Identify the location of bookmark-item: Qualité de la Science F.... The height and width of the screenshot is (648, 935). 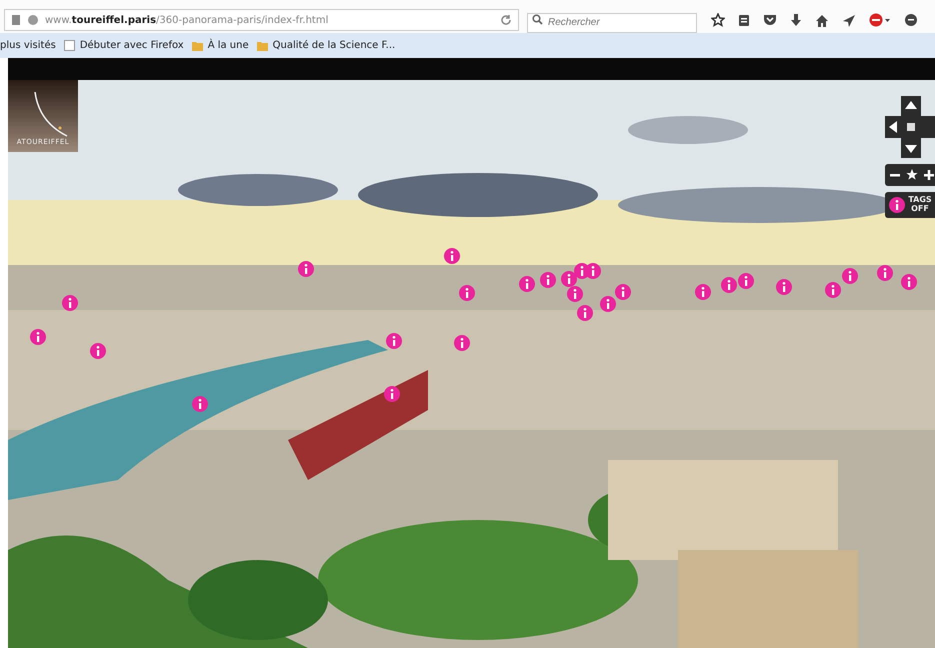
(326, 45).